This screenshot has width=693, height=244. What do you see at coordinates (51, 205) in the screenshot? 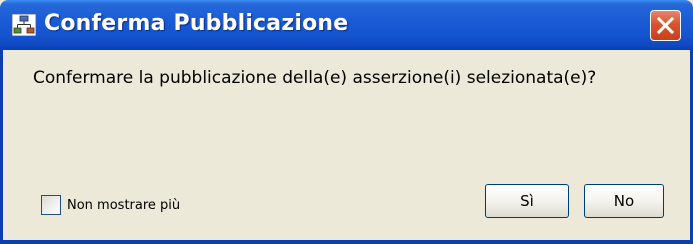
I see `dont-show-again-checkbox` at bounding box center [51, 205].